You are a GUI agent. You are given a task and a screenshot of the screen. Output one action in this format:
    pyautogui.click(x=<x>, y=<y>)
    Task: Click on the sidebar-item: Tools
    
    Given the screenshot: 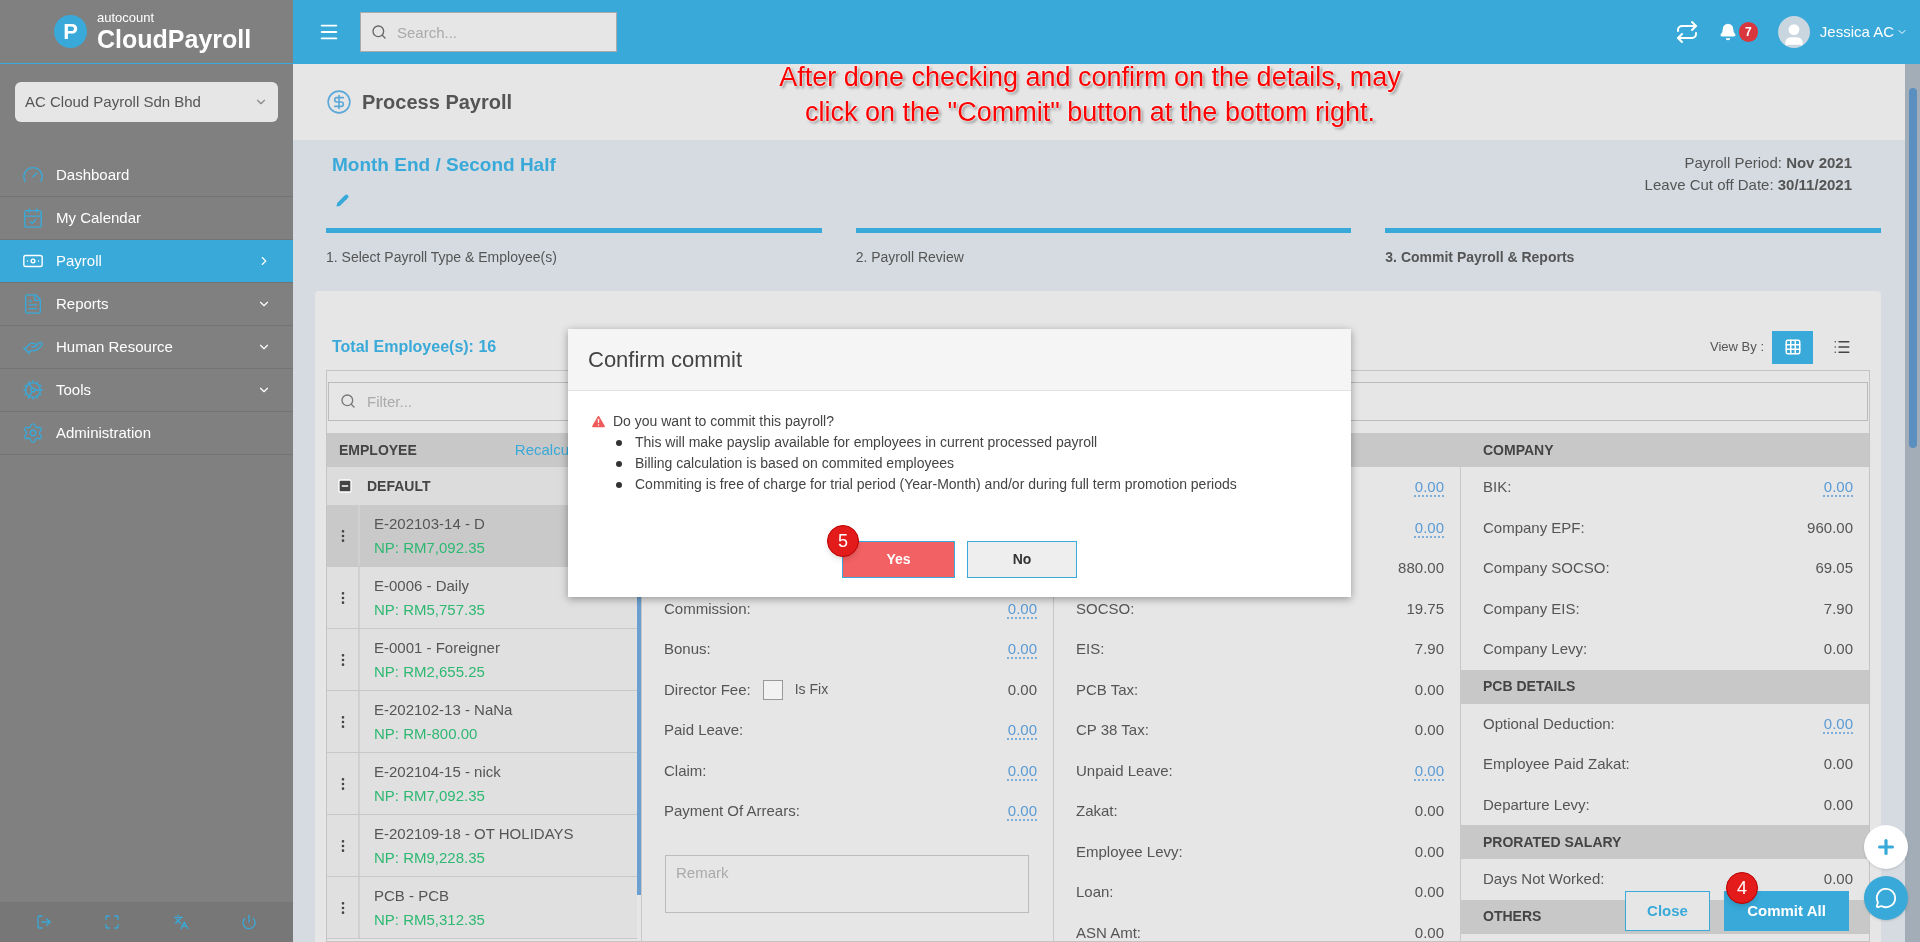 What is the action you would take?
    pyautogui.click(x=146, y=390)
    